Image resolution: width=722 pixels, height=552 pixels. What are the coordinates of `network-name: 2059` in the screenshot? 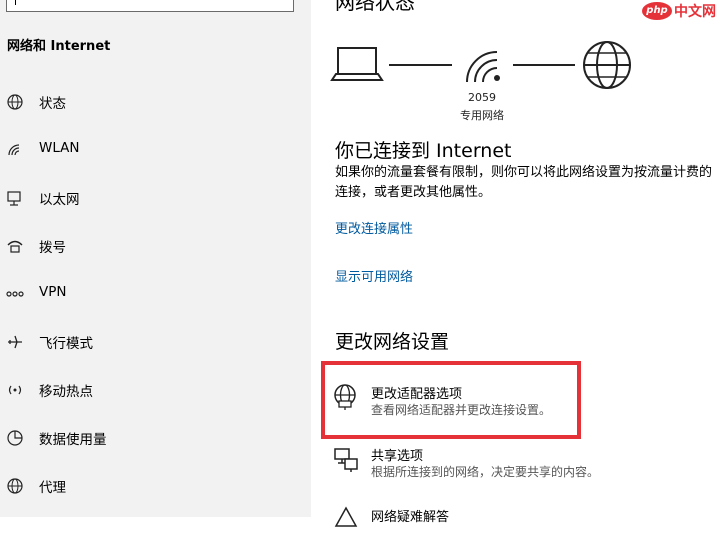 It's located at (482, 97).